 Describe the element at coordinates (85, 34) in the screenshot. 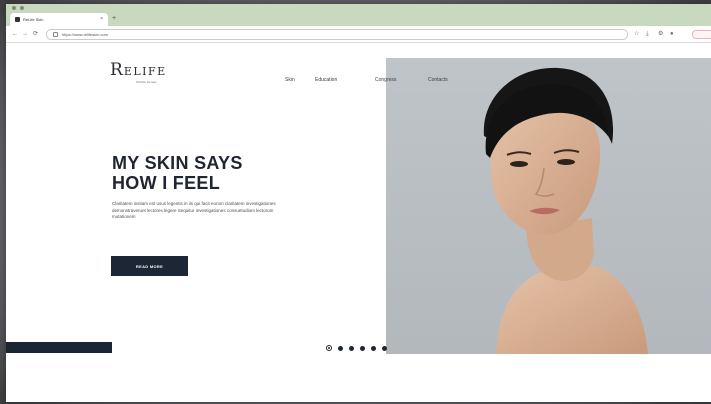

I see `url-text: https://www.relifeskin.com` at that location.